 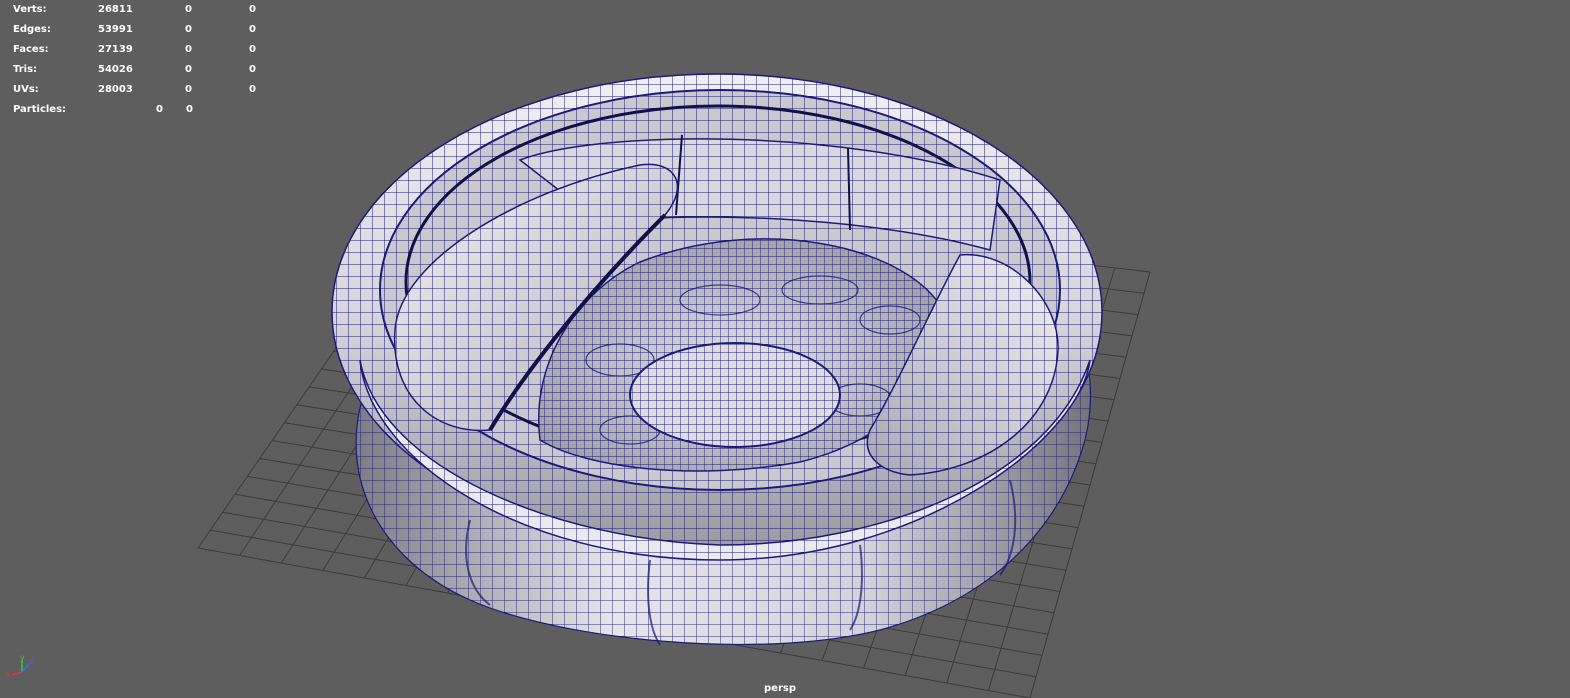 I want to click on hud-label: Particles:, so click(x=40, y=109).